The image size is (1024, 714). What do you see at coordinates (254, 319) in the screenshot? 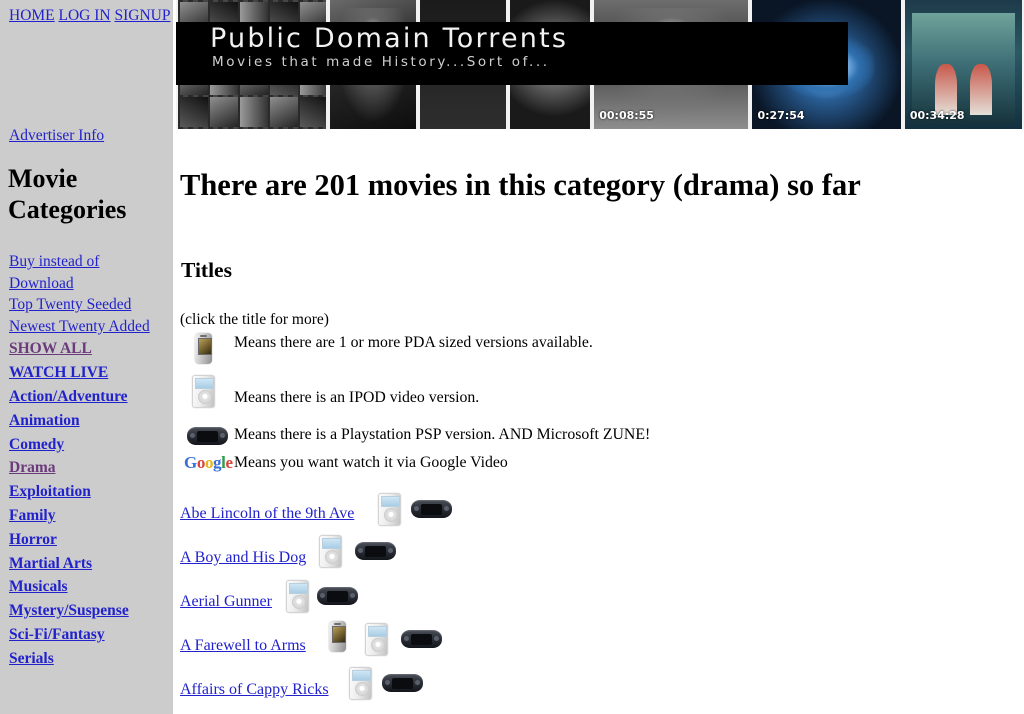
I see `click-note: (click the title for more)` at bounding box center [254, 319].